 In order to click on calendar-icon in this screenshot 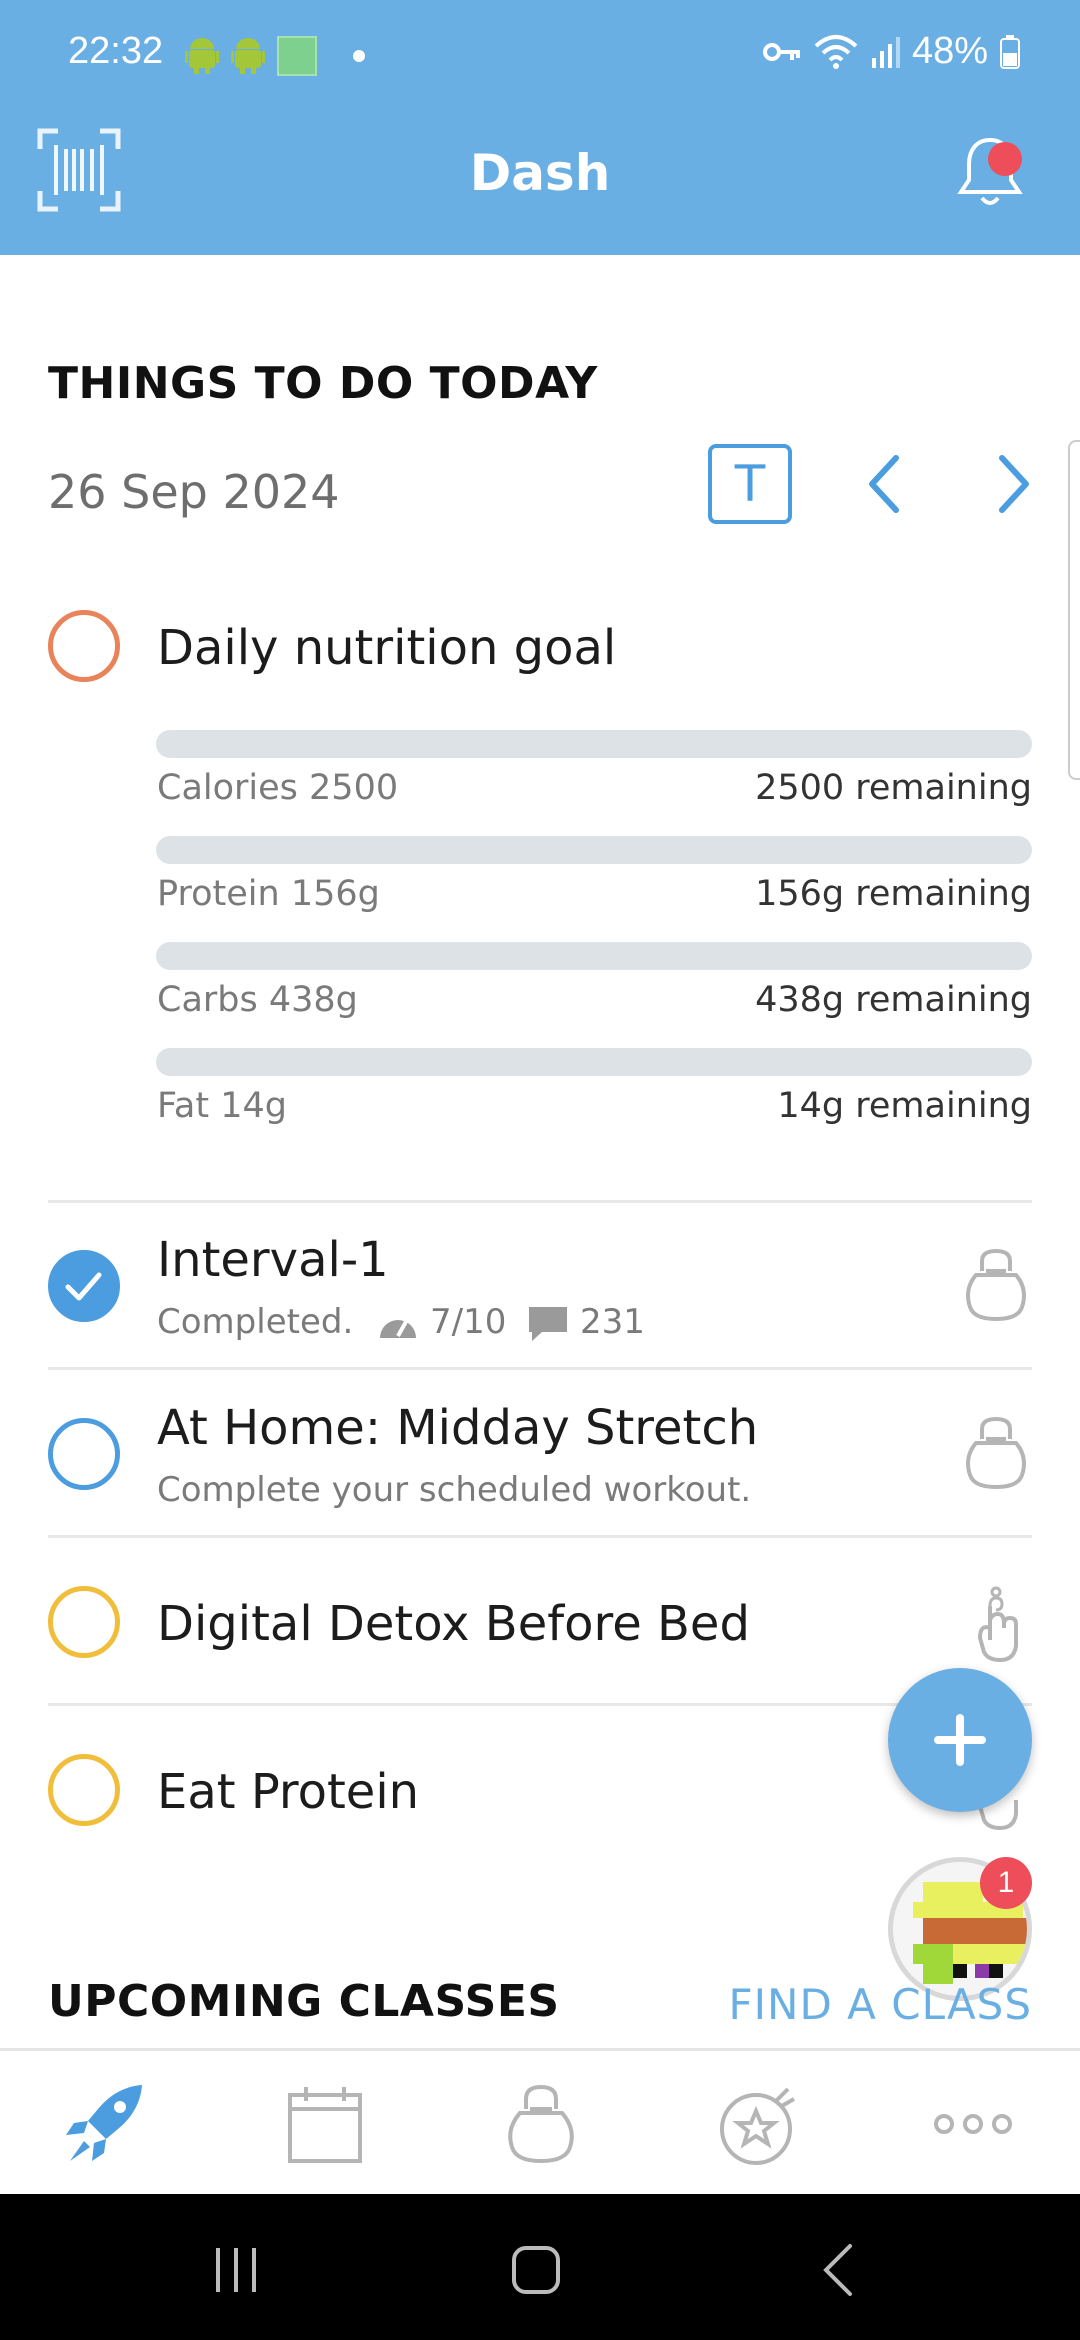, I will do `click(325, 2124)`.